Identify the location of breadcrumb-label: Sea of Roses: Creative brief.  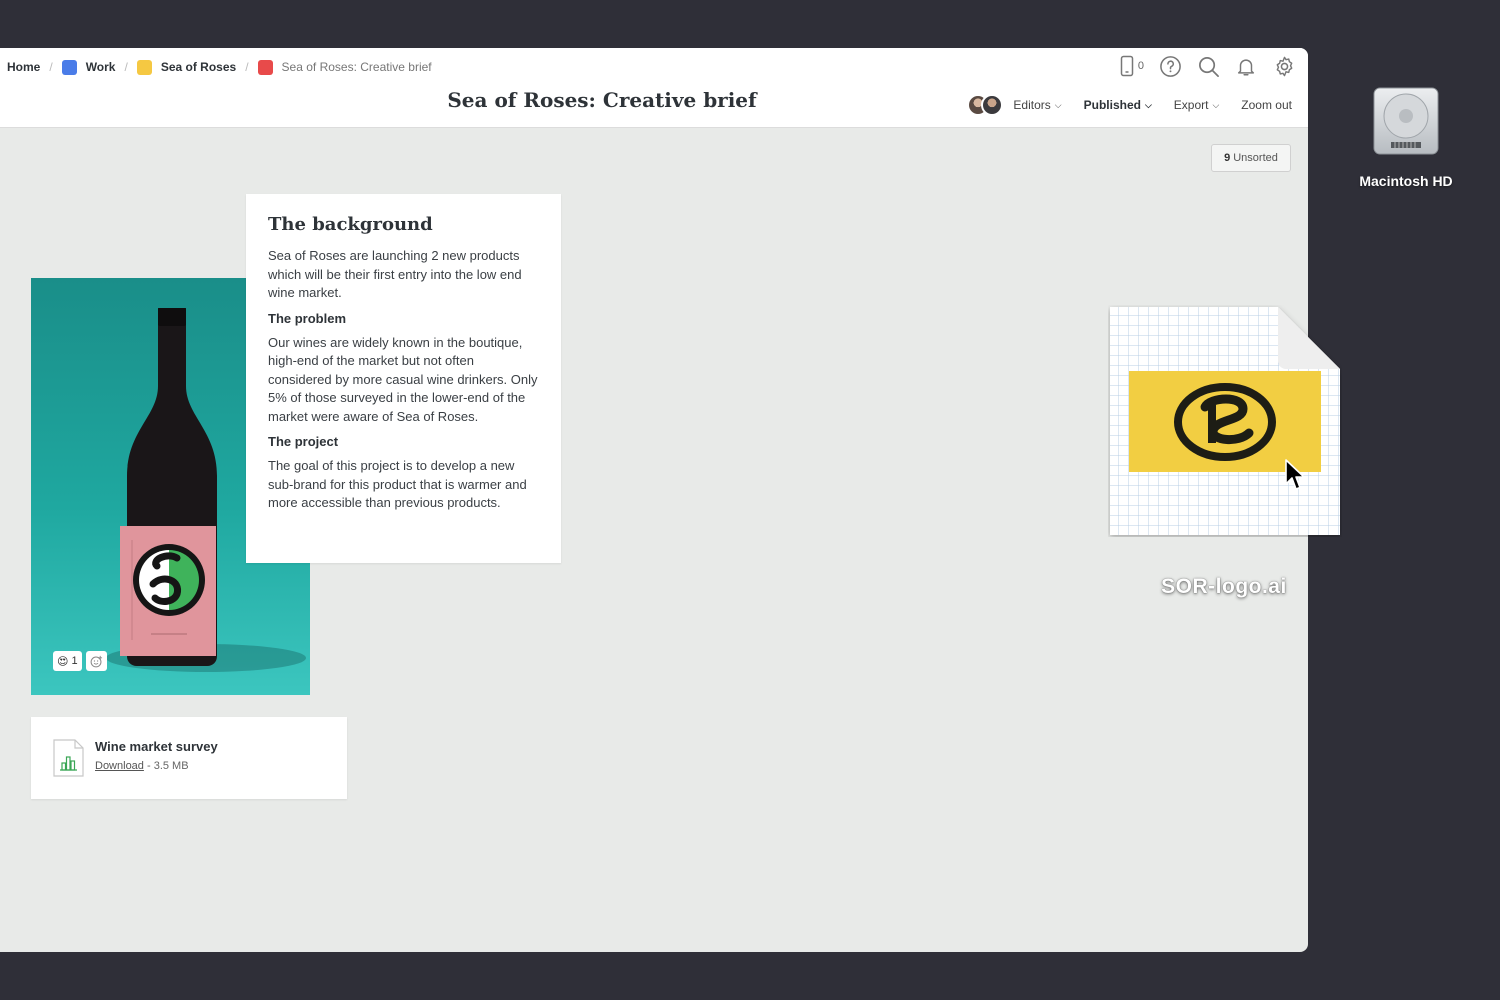
(356, 67).